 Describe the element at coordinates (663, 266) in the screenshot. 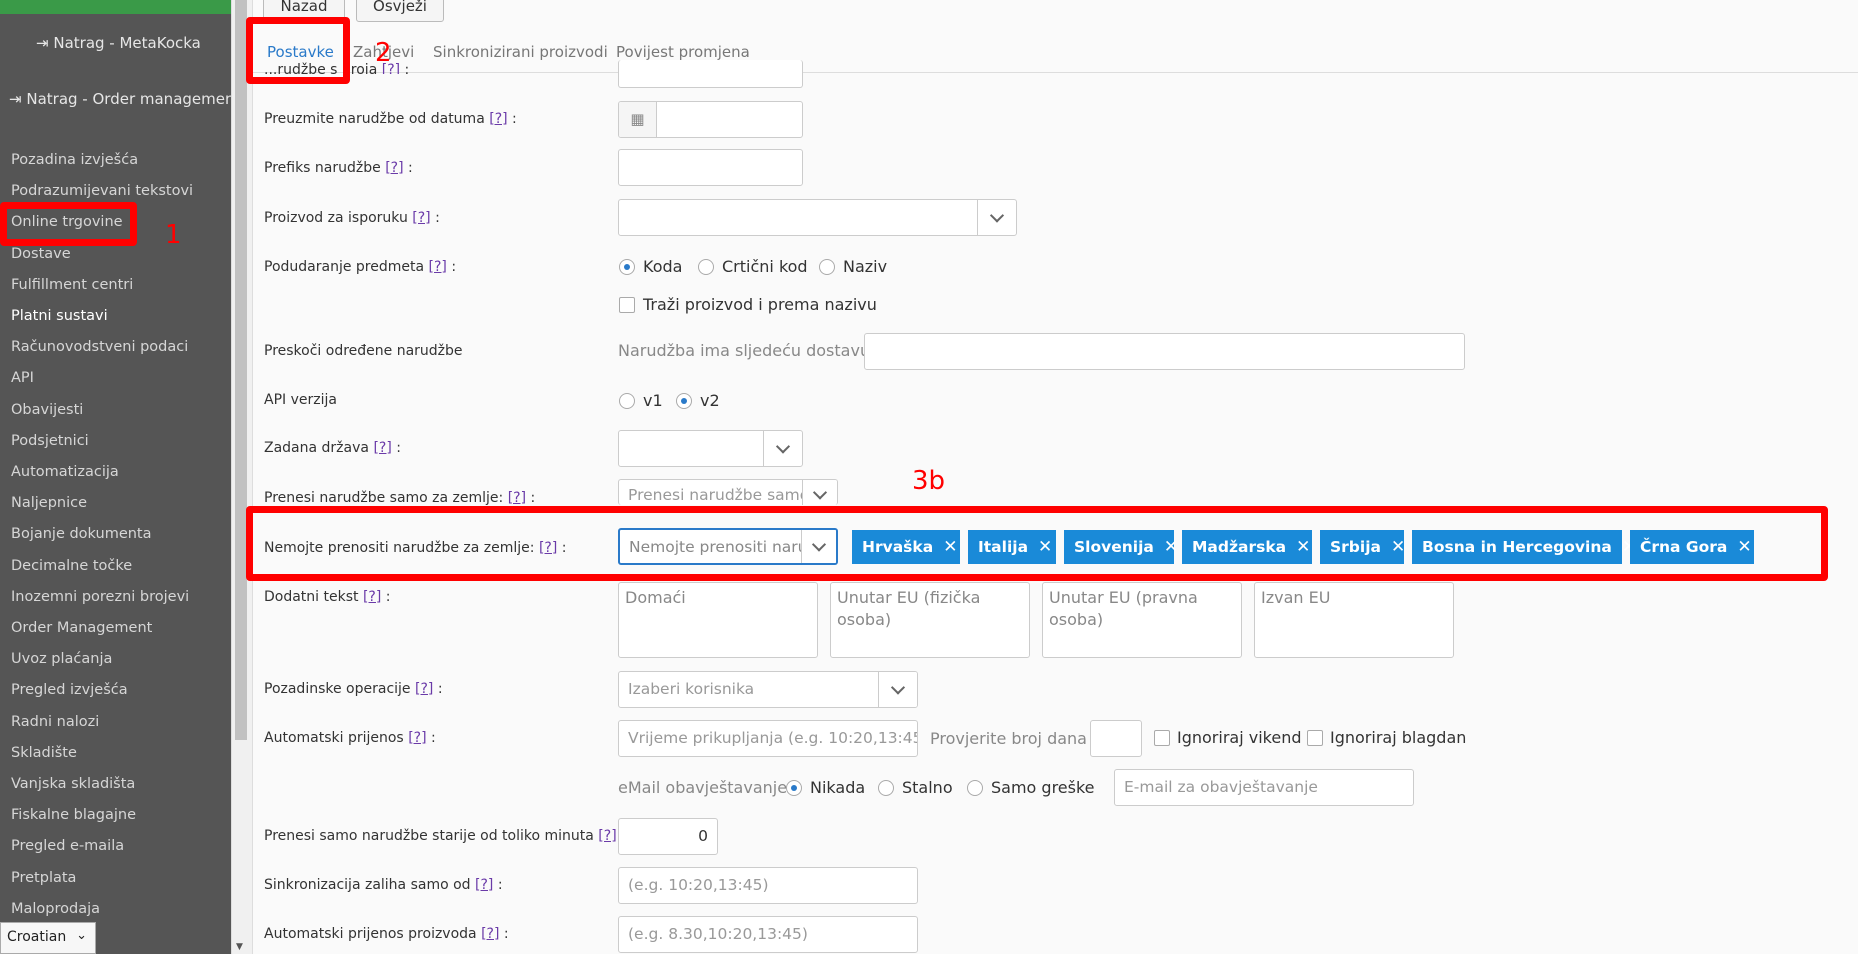

I see `radio-label-koda: Koda` at that location.